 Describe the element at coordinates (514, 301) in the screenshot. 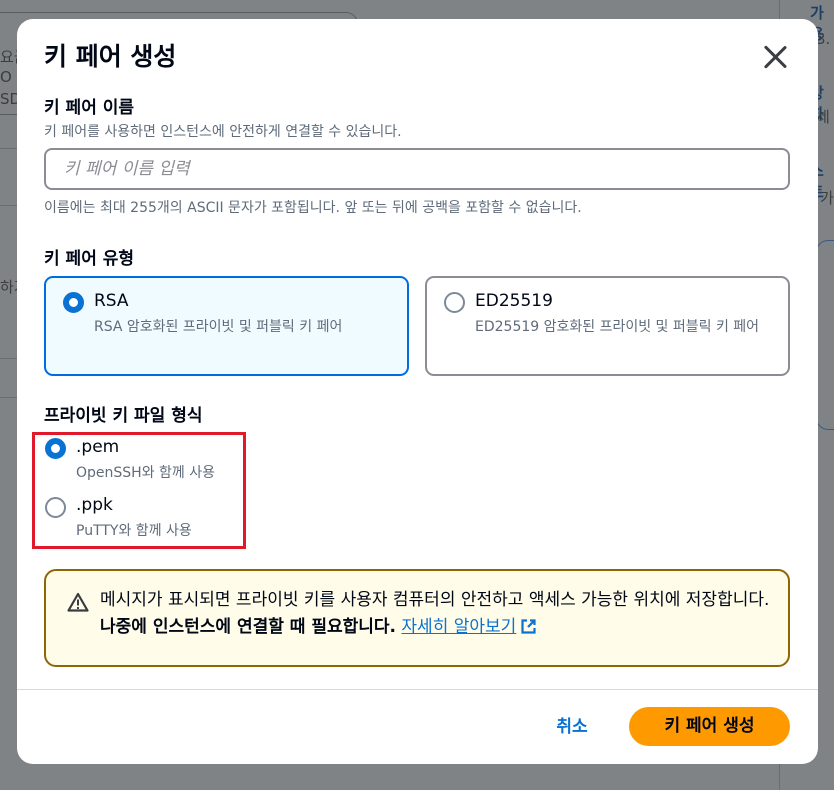

I see `key-type-title: ED25519` at that location.